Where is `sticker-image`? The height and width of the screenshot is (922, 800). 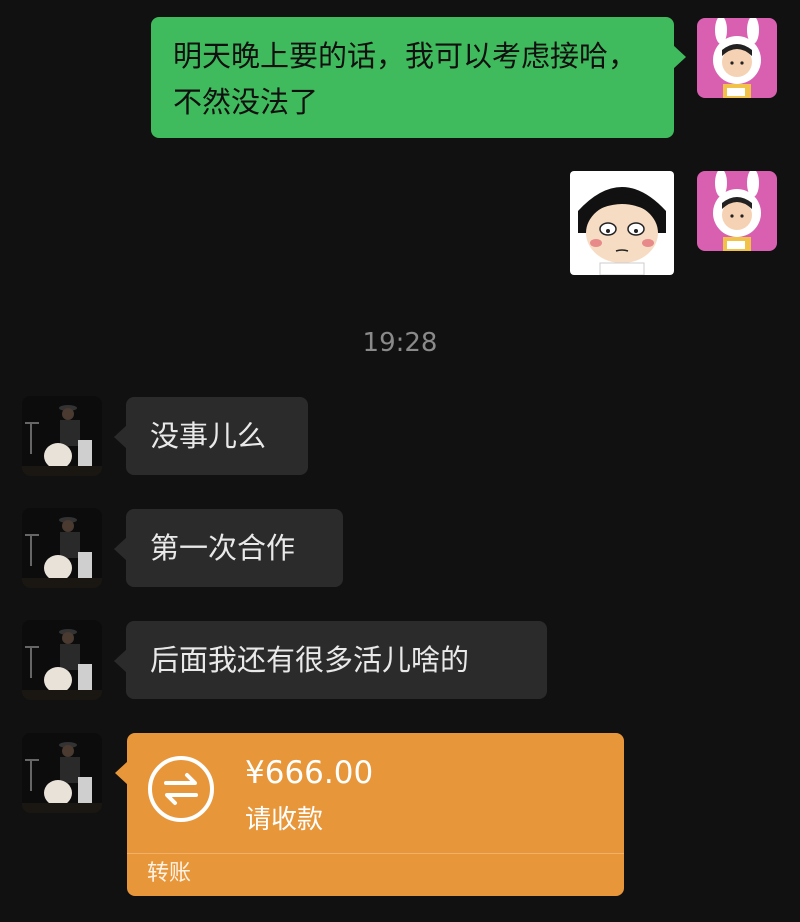 sticker-image is located at coordinates (622, 223).